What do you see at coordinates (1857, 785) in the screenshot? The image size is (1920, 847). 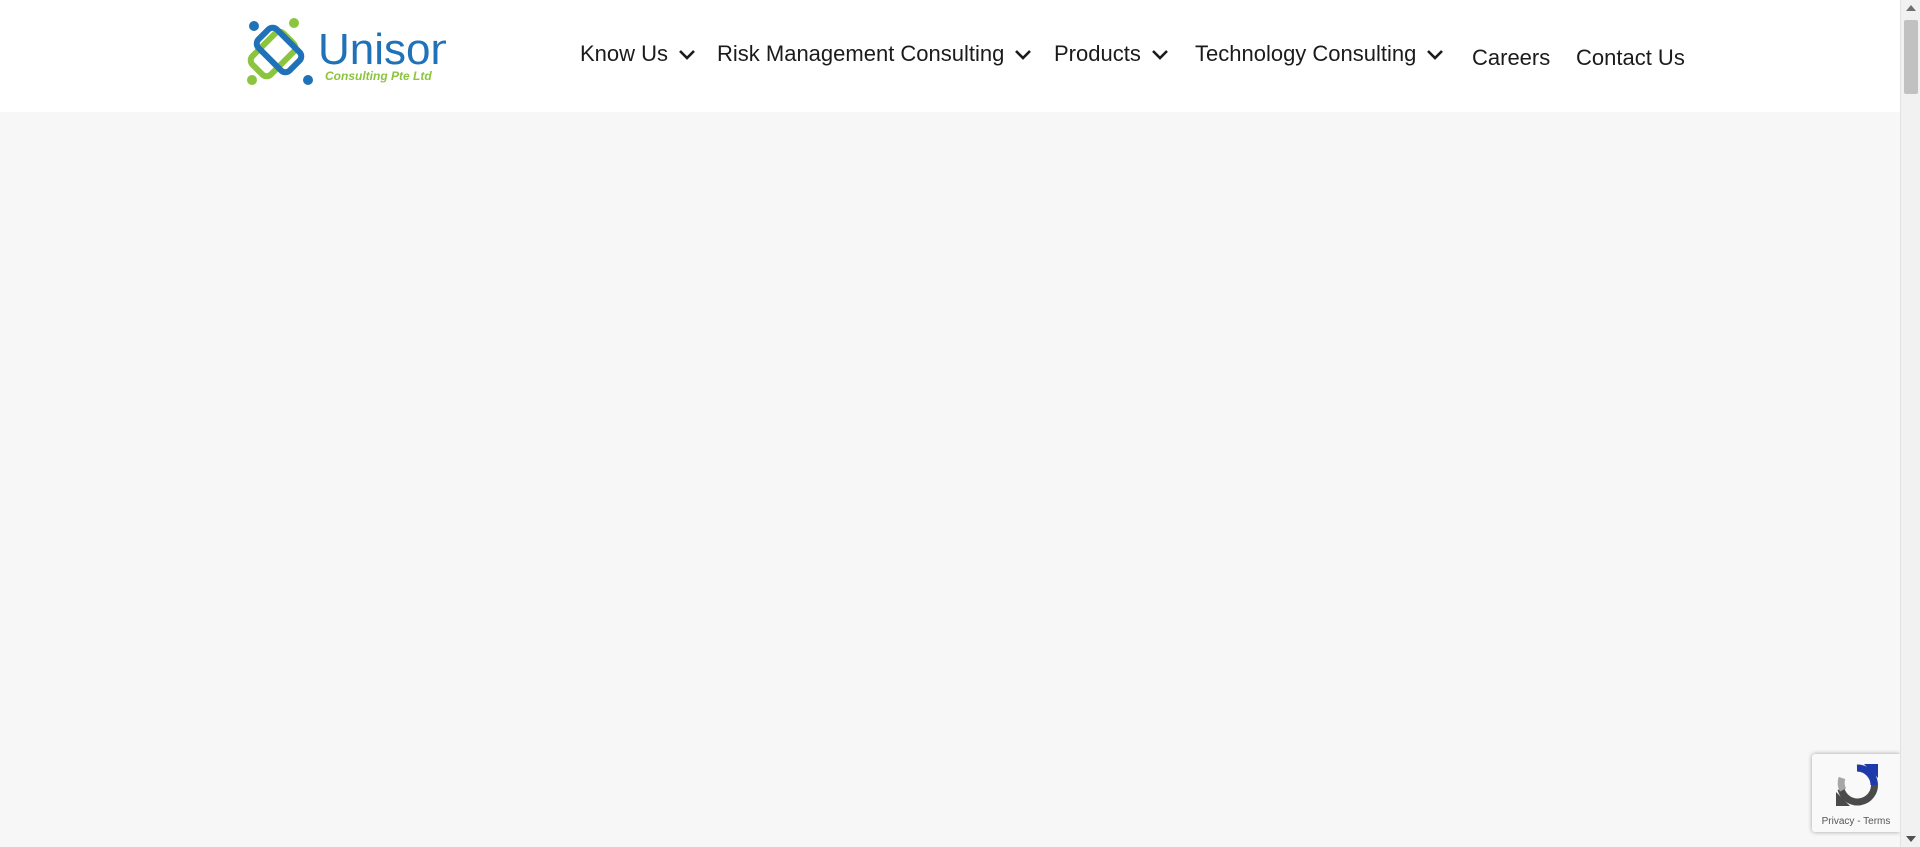 I see `recaptcha-icon` at bounding box center [1857, 785].